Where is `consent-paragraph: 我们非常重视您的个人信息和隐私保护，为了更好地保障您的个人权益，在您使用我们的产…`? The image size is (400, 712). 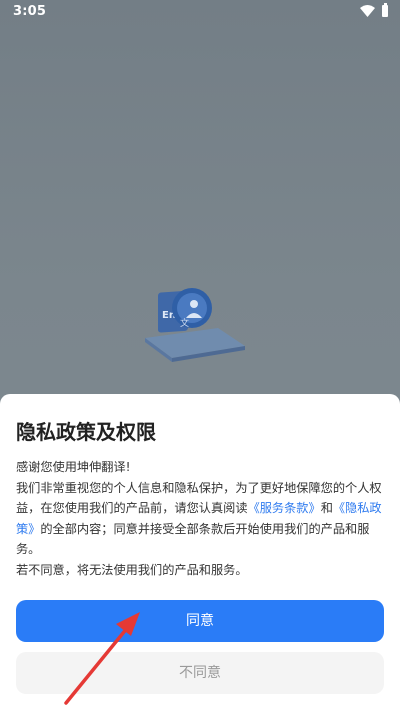 consent-paragraph: 我们非常重视您的个人信息和隐私保护，为了更好地保障您的个人权益，在您使用我们的产… is located at coordinates (200, 519).